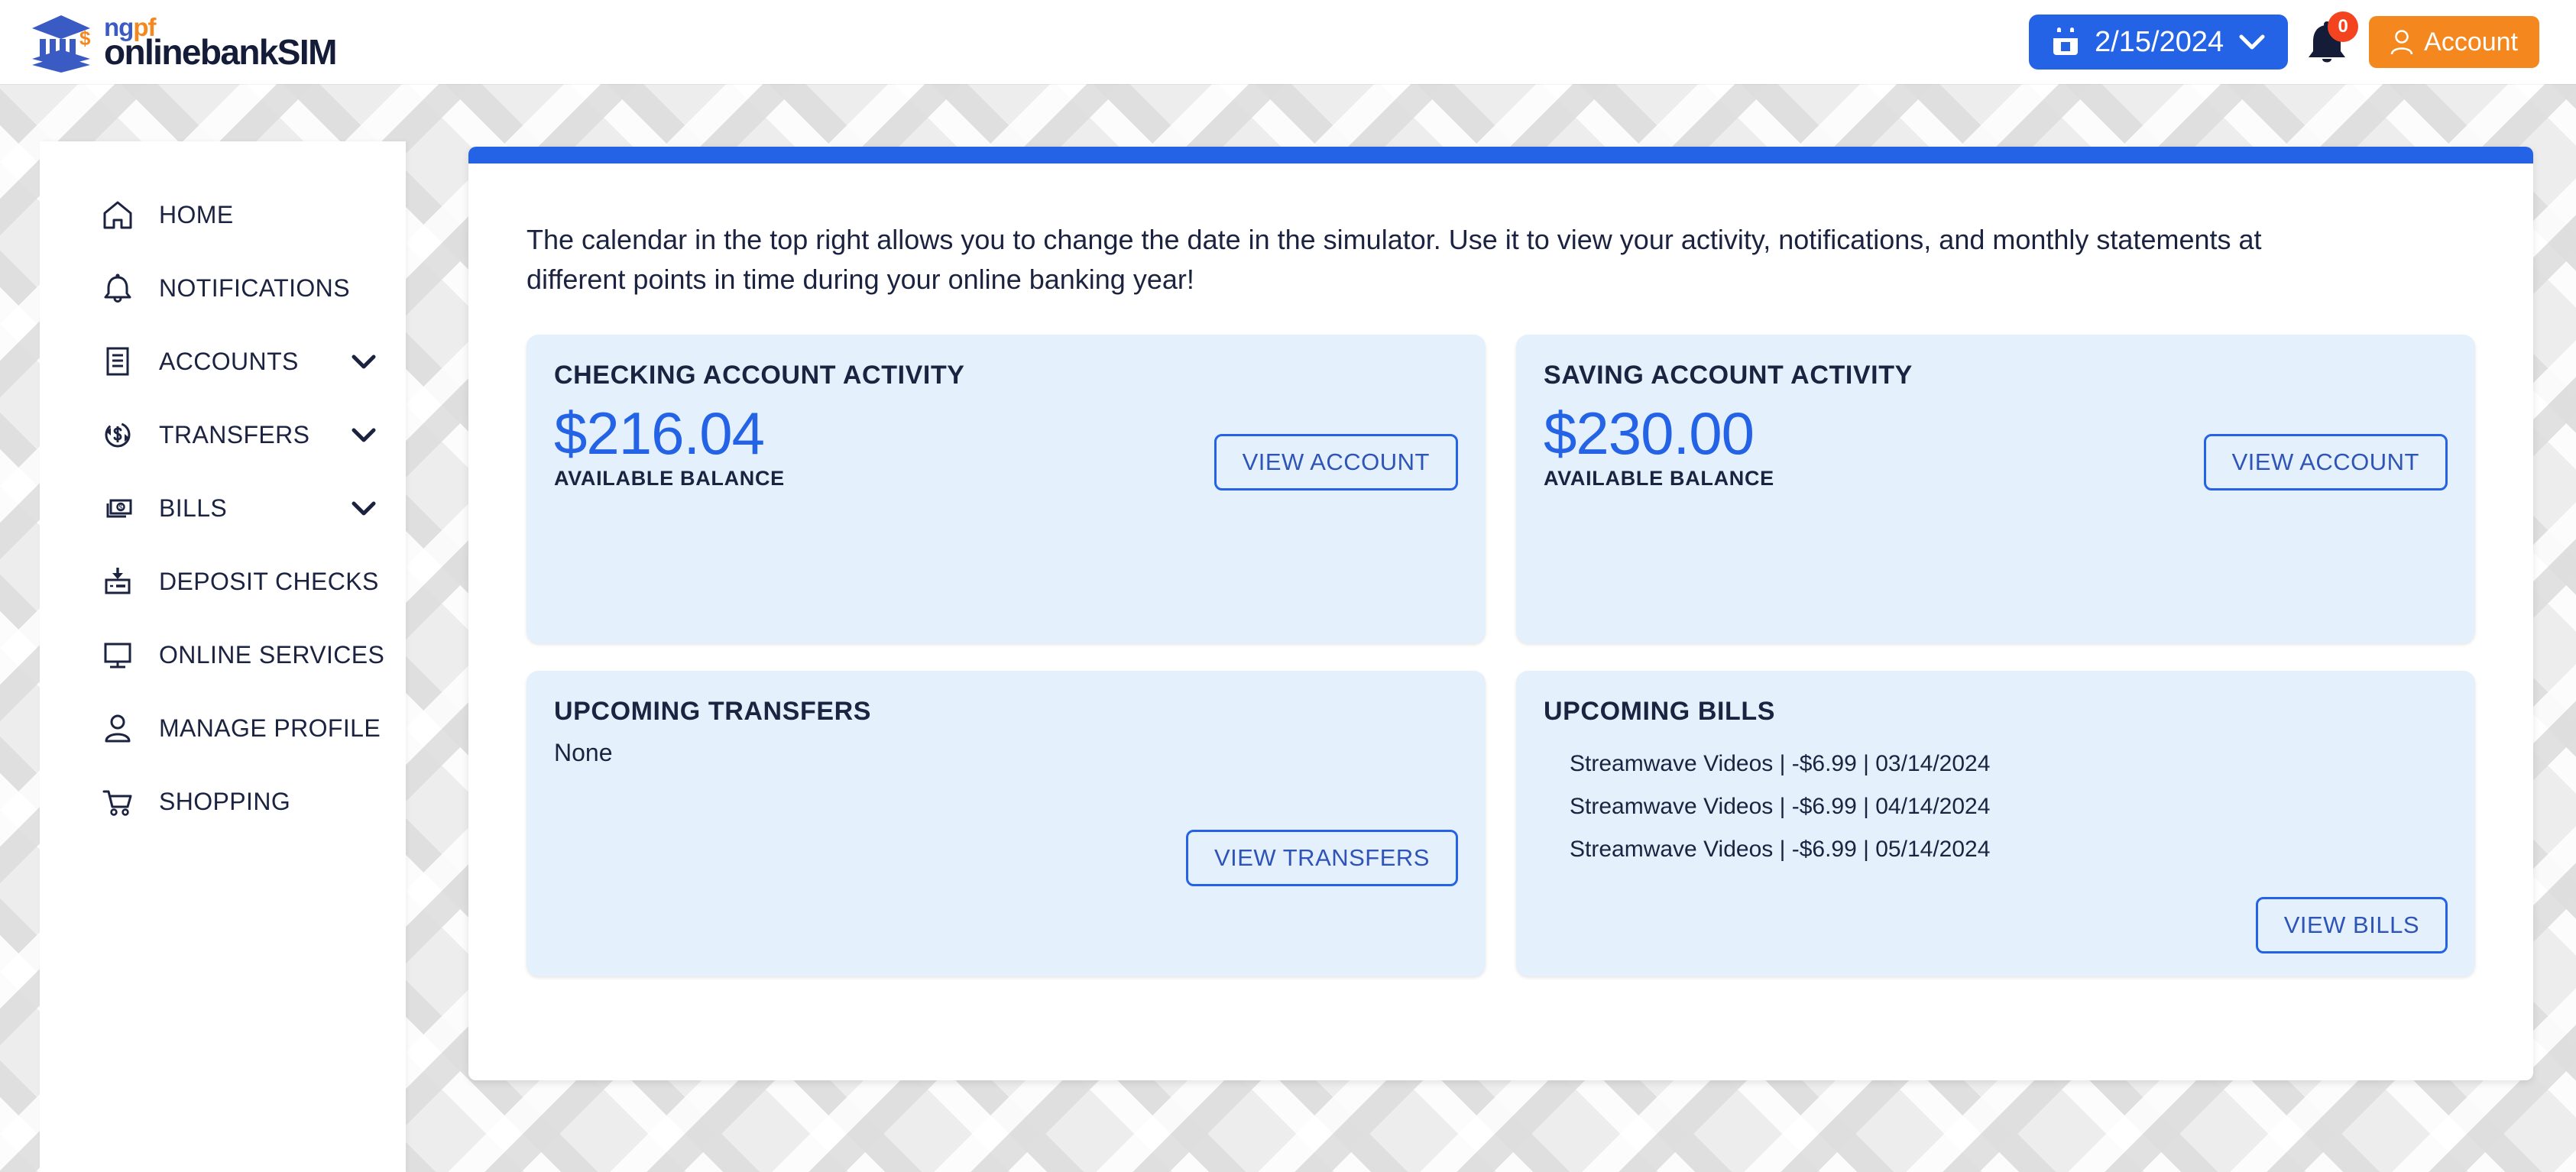  What do you see at coordinates (118, 581) in the screenshot?
I see `check-deposit-icon` at bounding box center [118, 581].